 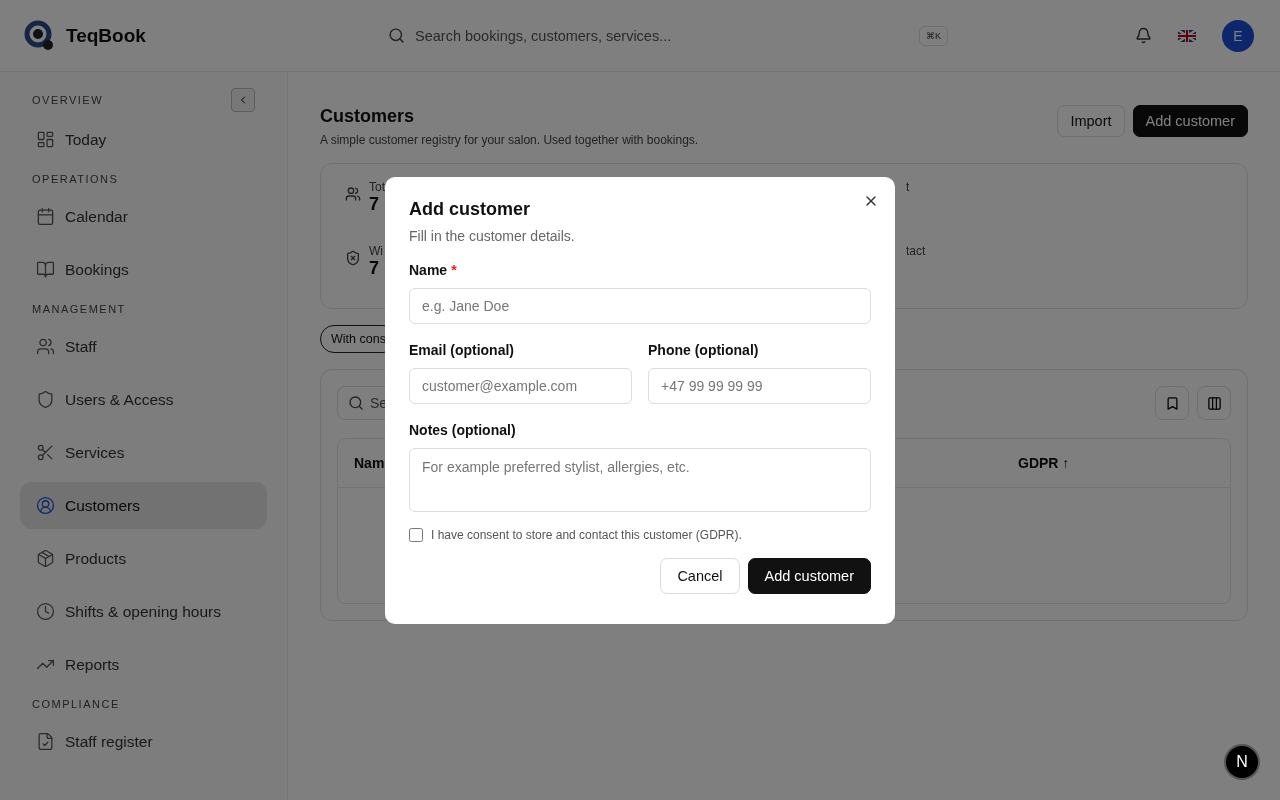 What do you see at coordinates (759, 386) in the screenshot?
I see `input-field: +47 99 99 99 99` at bounding box center [759, 386].